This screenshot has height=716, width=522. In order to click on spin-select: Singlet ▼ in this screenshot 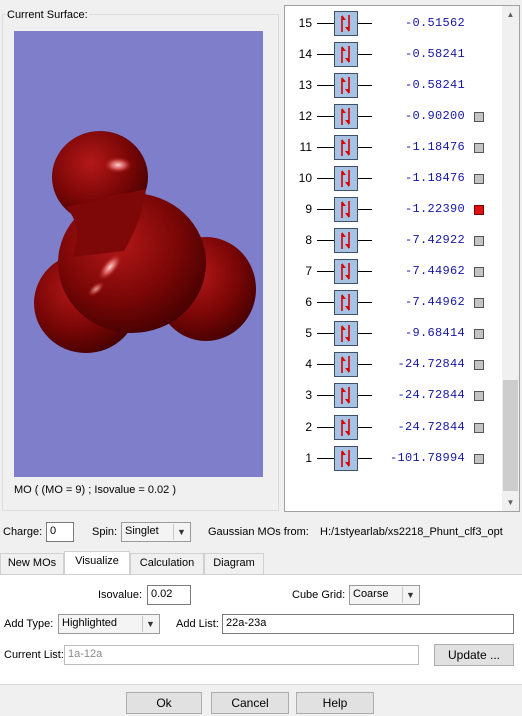, I will do `click(156, 532)`.